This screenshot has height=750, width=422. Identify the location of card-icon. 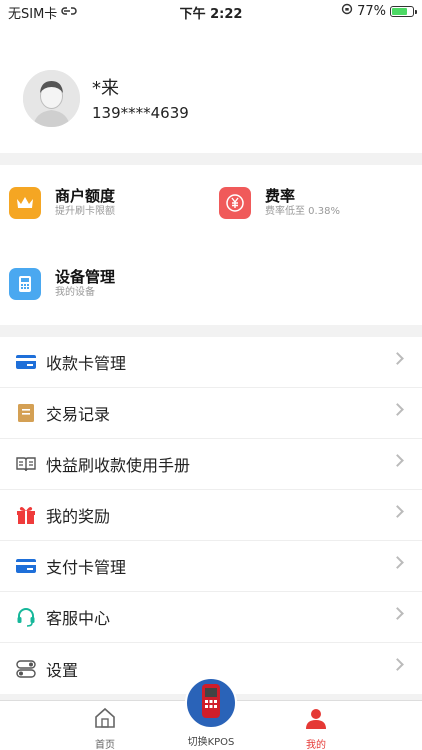
(26, 362).